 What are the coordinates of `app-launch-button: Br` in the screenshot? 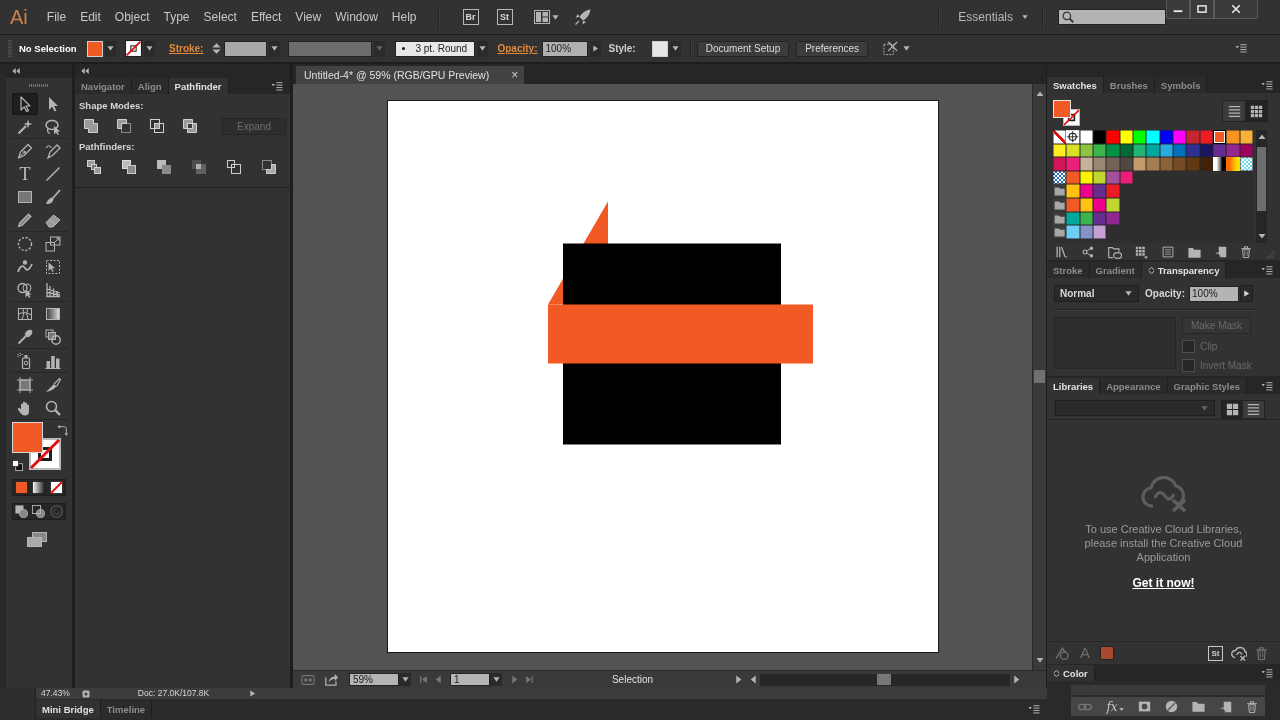 It's located at (470, 17).